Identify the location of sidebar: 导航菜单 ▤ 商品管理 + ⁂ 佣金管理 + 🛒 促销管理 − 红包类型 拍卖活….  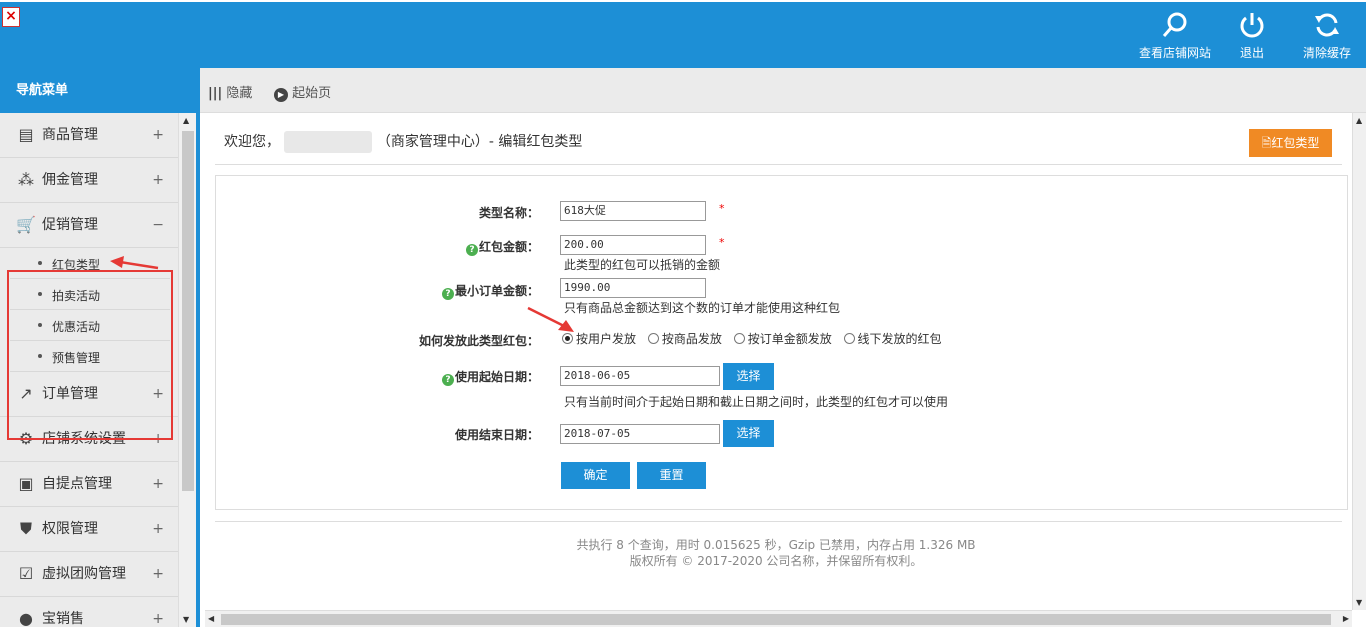
(98, 348).